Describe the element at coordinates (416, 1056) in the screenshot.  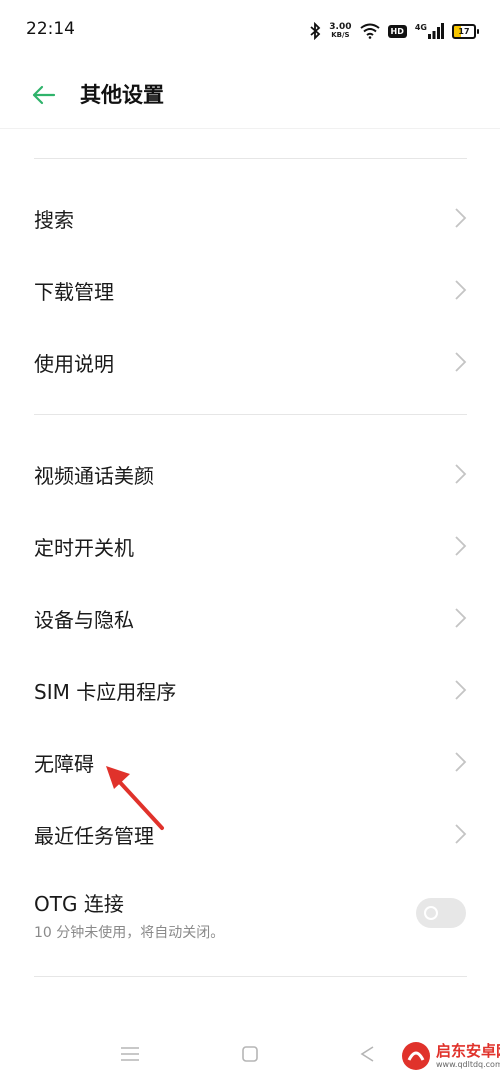
I see `watermark-logo-icon` at that location.